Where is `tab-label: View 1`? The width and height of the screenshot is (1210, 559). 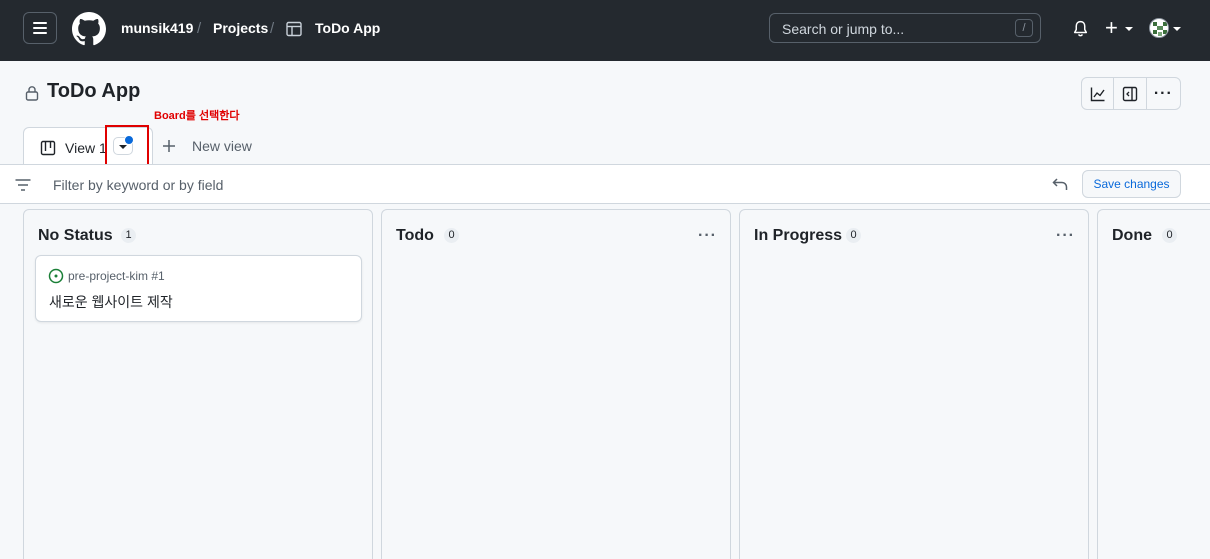 tab-label: View 1 is located at coordinates (86, 148).